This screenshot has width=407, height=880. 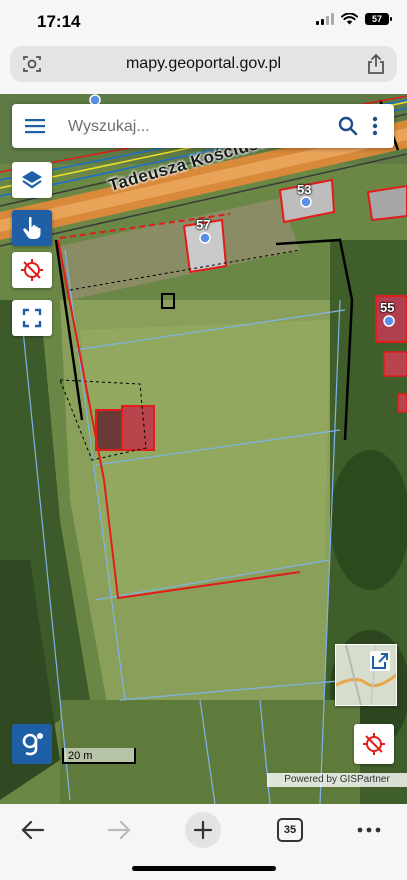 I want to click on search-icon, so click(x=348, y=126).